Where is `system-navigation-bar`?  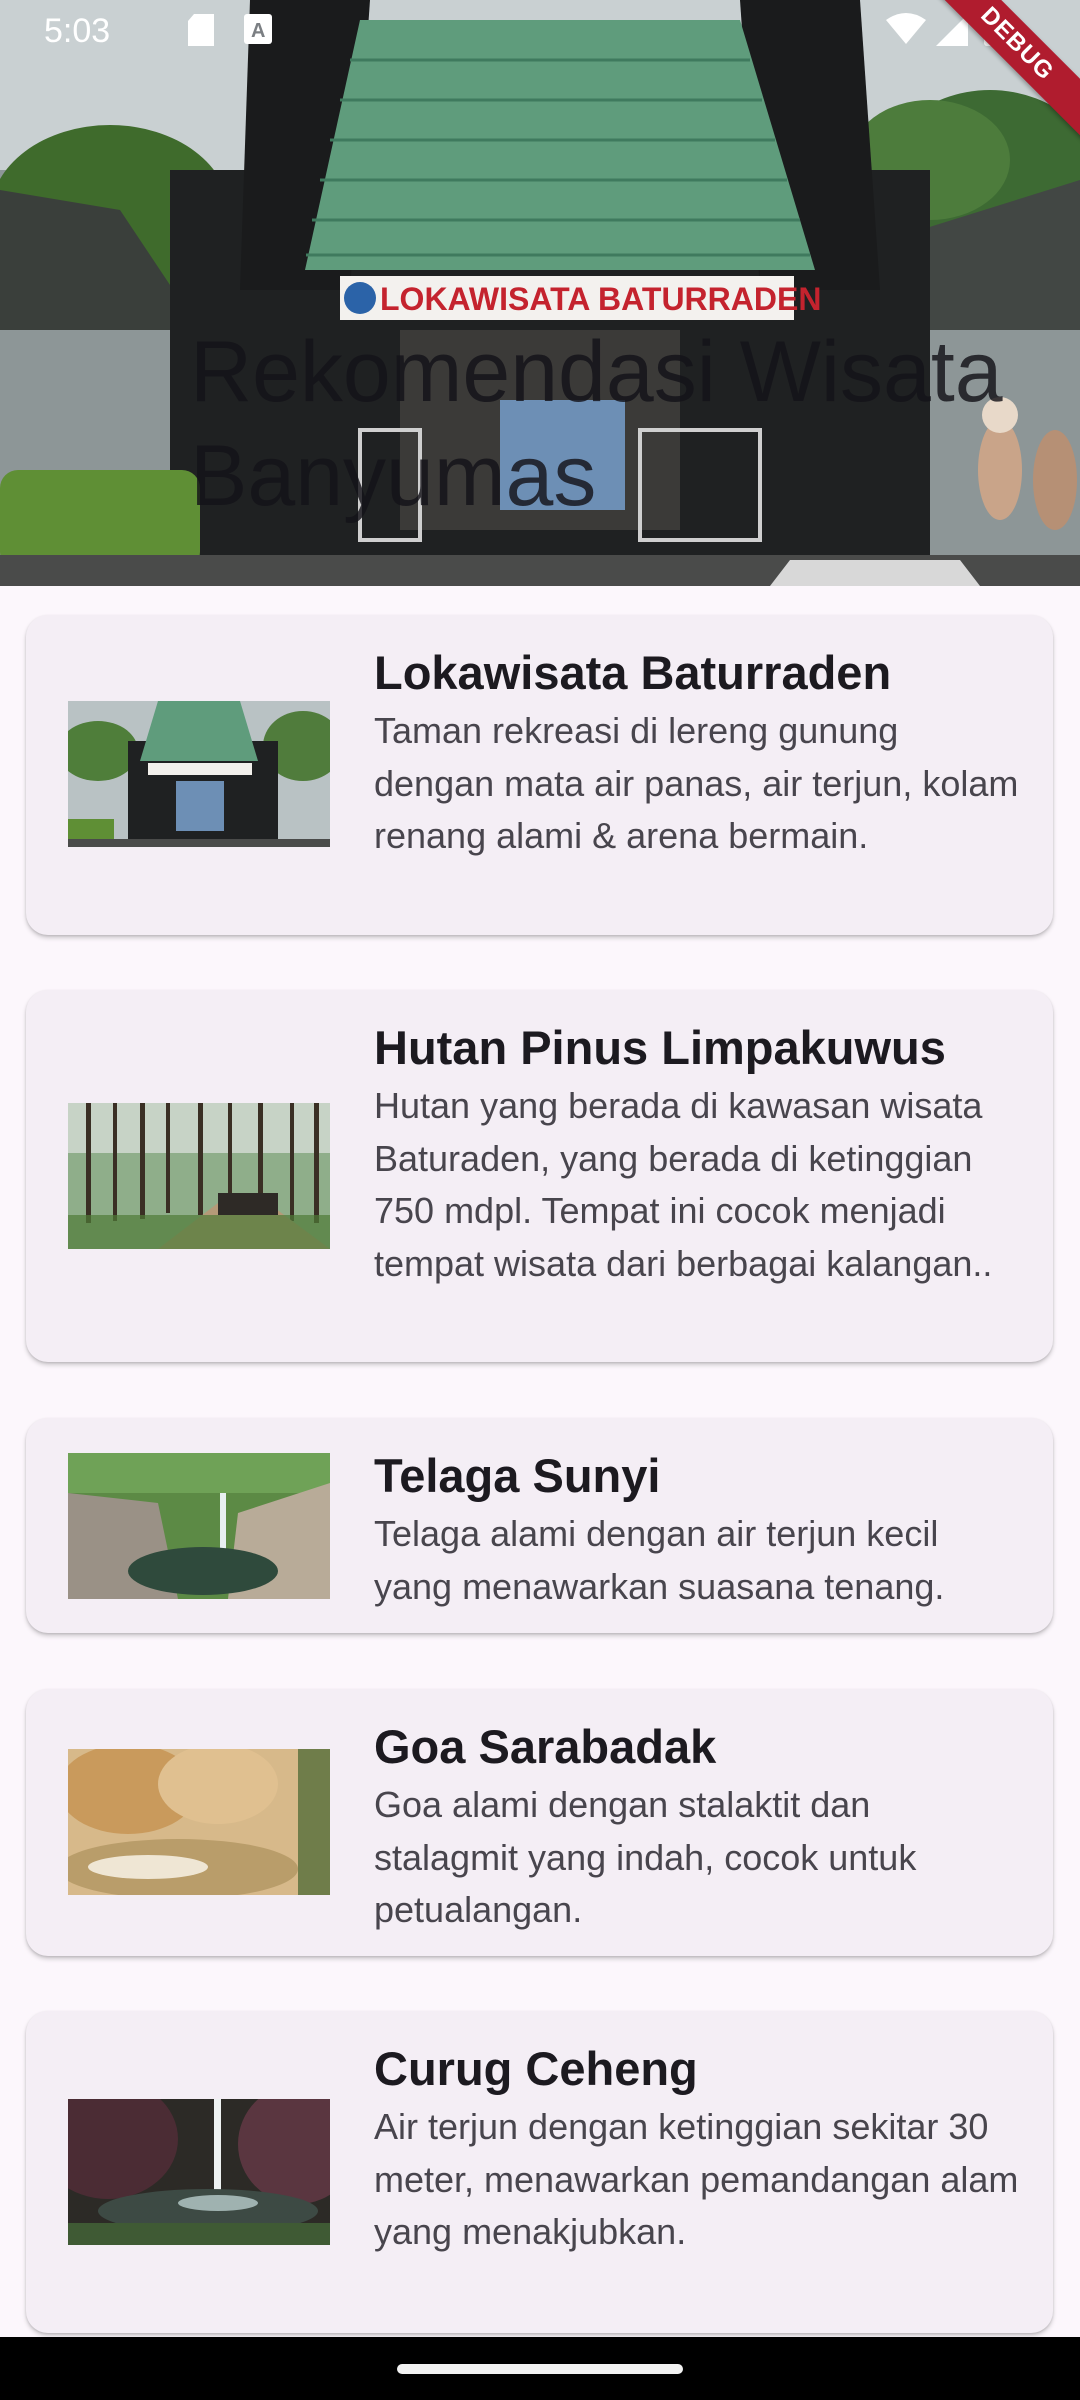
system-navigation-bar is located at coordinates (540, 2368).